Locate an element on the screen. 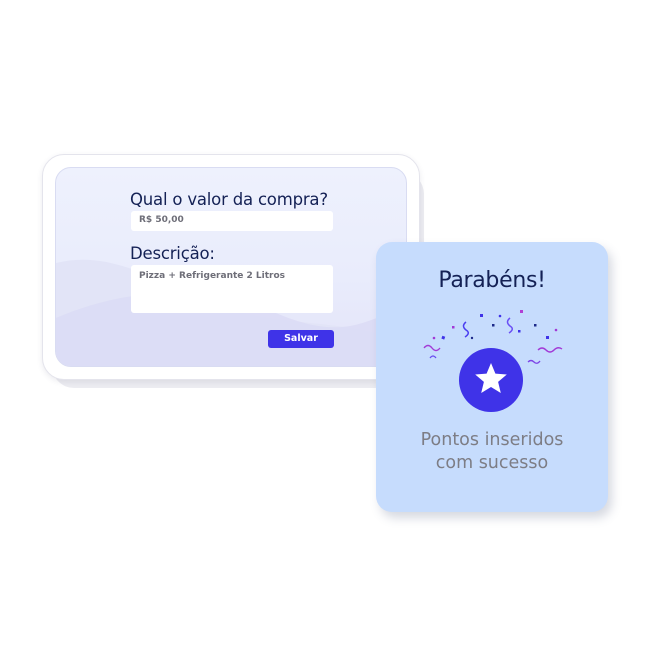  success-message-line2: com sucesso is located at coordinates (492, 463).